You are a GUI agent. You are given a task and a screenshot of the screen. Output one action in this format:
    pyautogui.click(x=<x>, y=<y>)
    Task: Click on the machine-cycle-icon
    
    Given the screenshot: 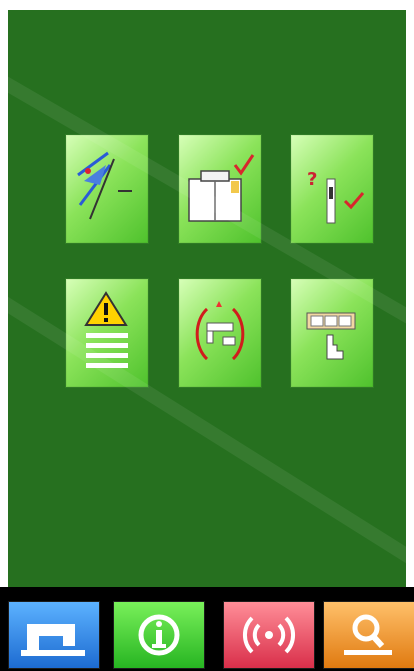 What is the action you would take?
    pyautogui.click(x=220, y=331)
    